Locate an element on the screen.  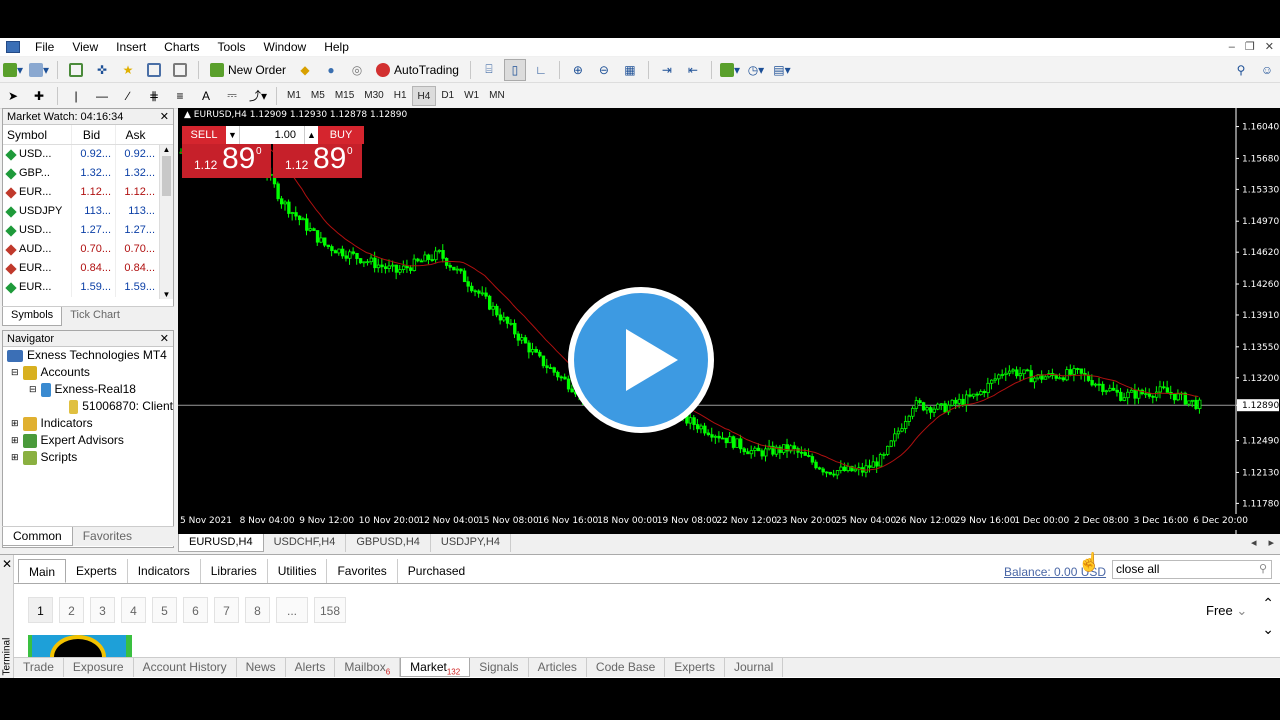
trendline-icon: ∕ is located at coordinates (128, 96).